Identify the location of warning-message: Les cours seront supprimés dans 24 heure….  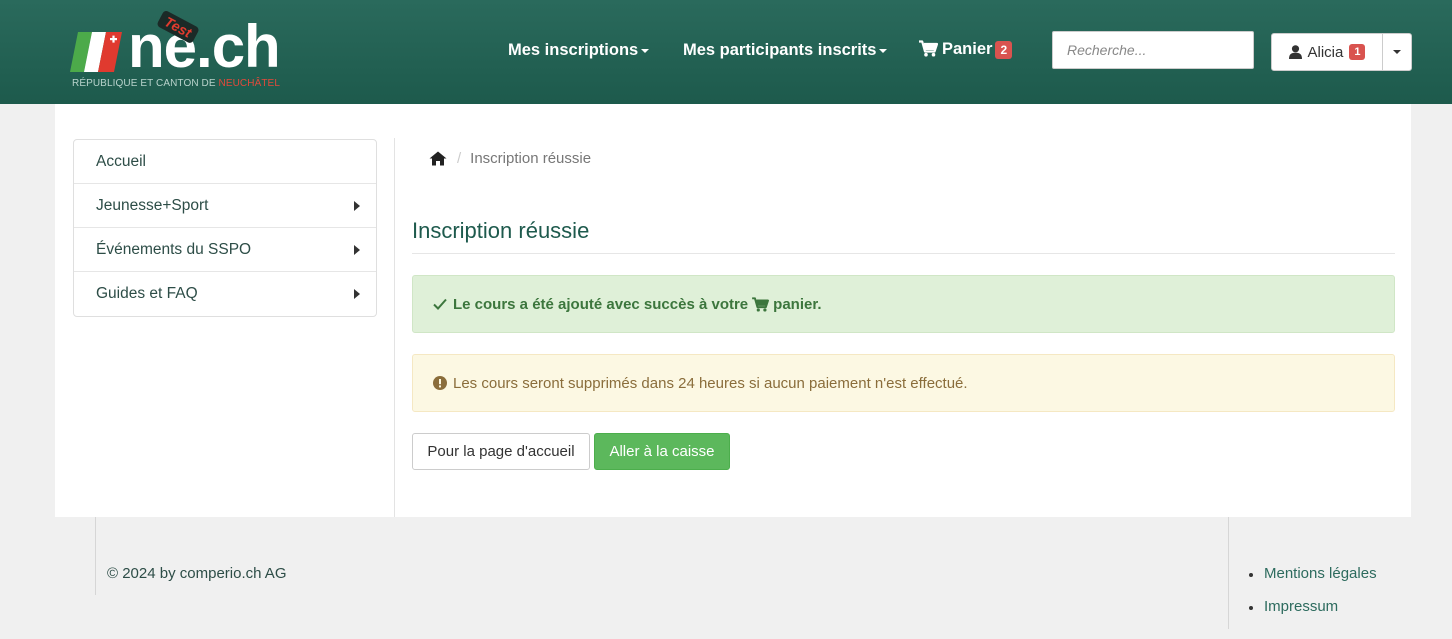
(710, 383).